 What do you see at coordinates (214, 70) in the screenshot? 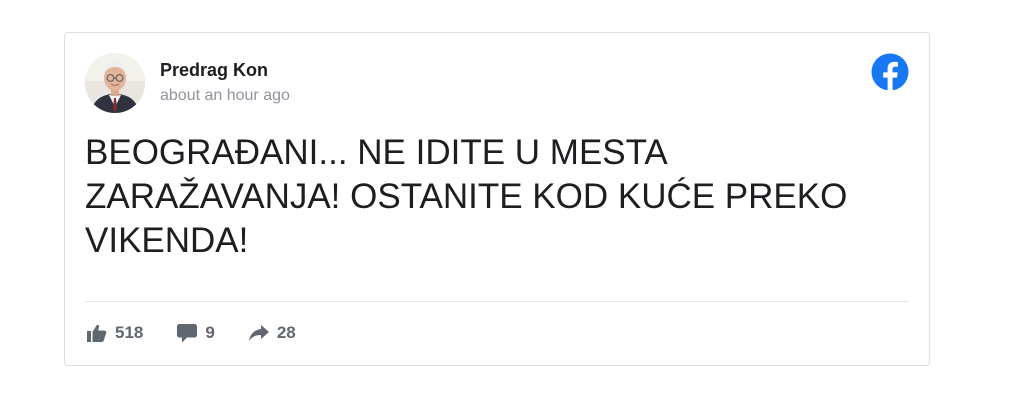
I see `author-name: Predrag Kon` at bounding box center [214, 70].